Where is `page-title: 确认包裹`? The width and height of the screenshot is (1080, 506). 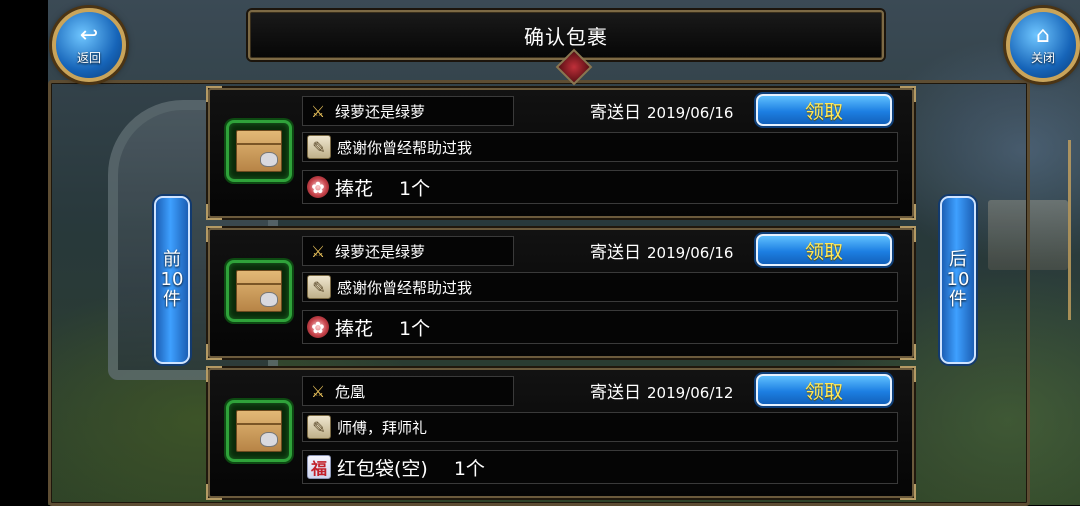 page-title: 确认包裹 is located at coordinates (566, 36).